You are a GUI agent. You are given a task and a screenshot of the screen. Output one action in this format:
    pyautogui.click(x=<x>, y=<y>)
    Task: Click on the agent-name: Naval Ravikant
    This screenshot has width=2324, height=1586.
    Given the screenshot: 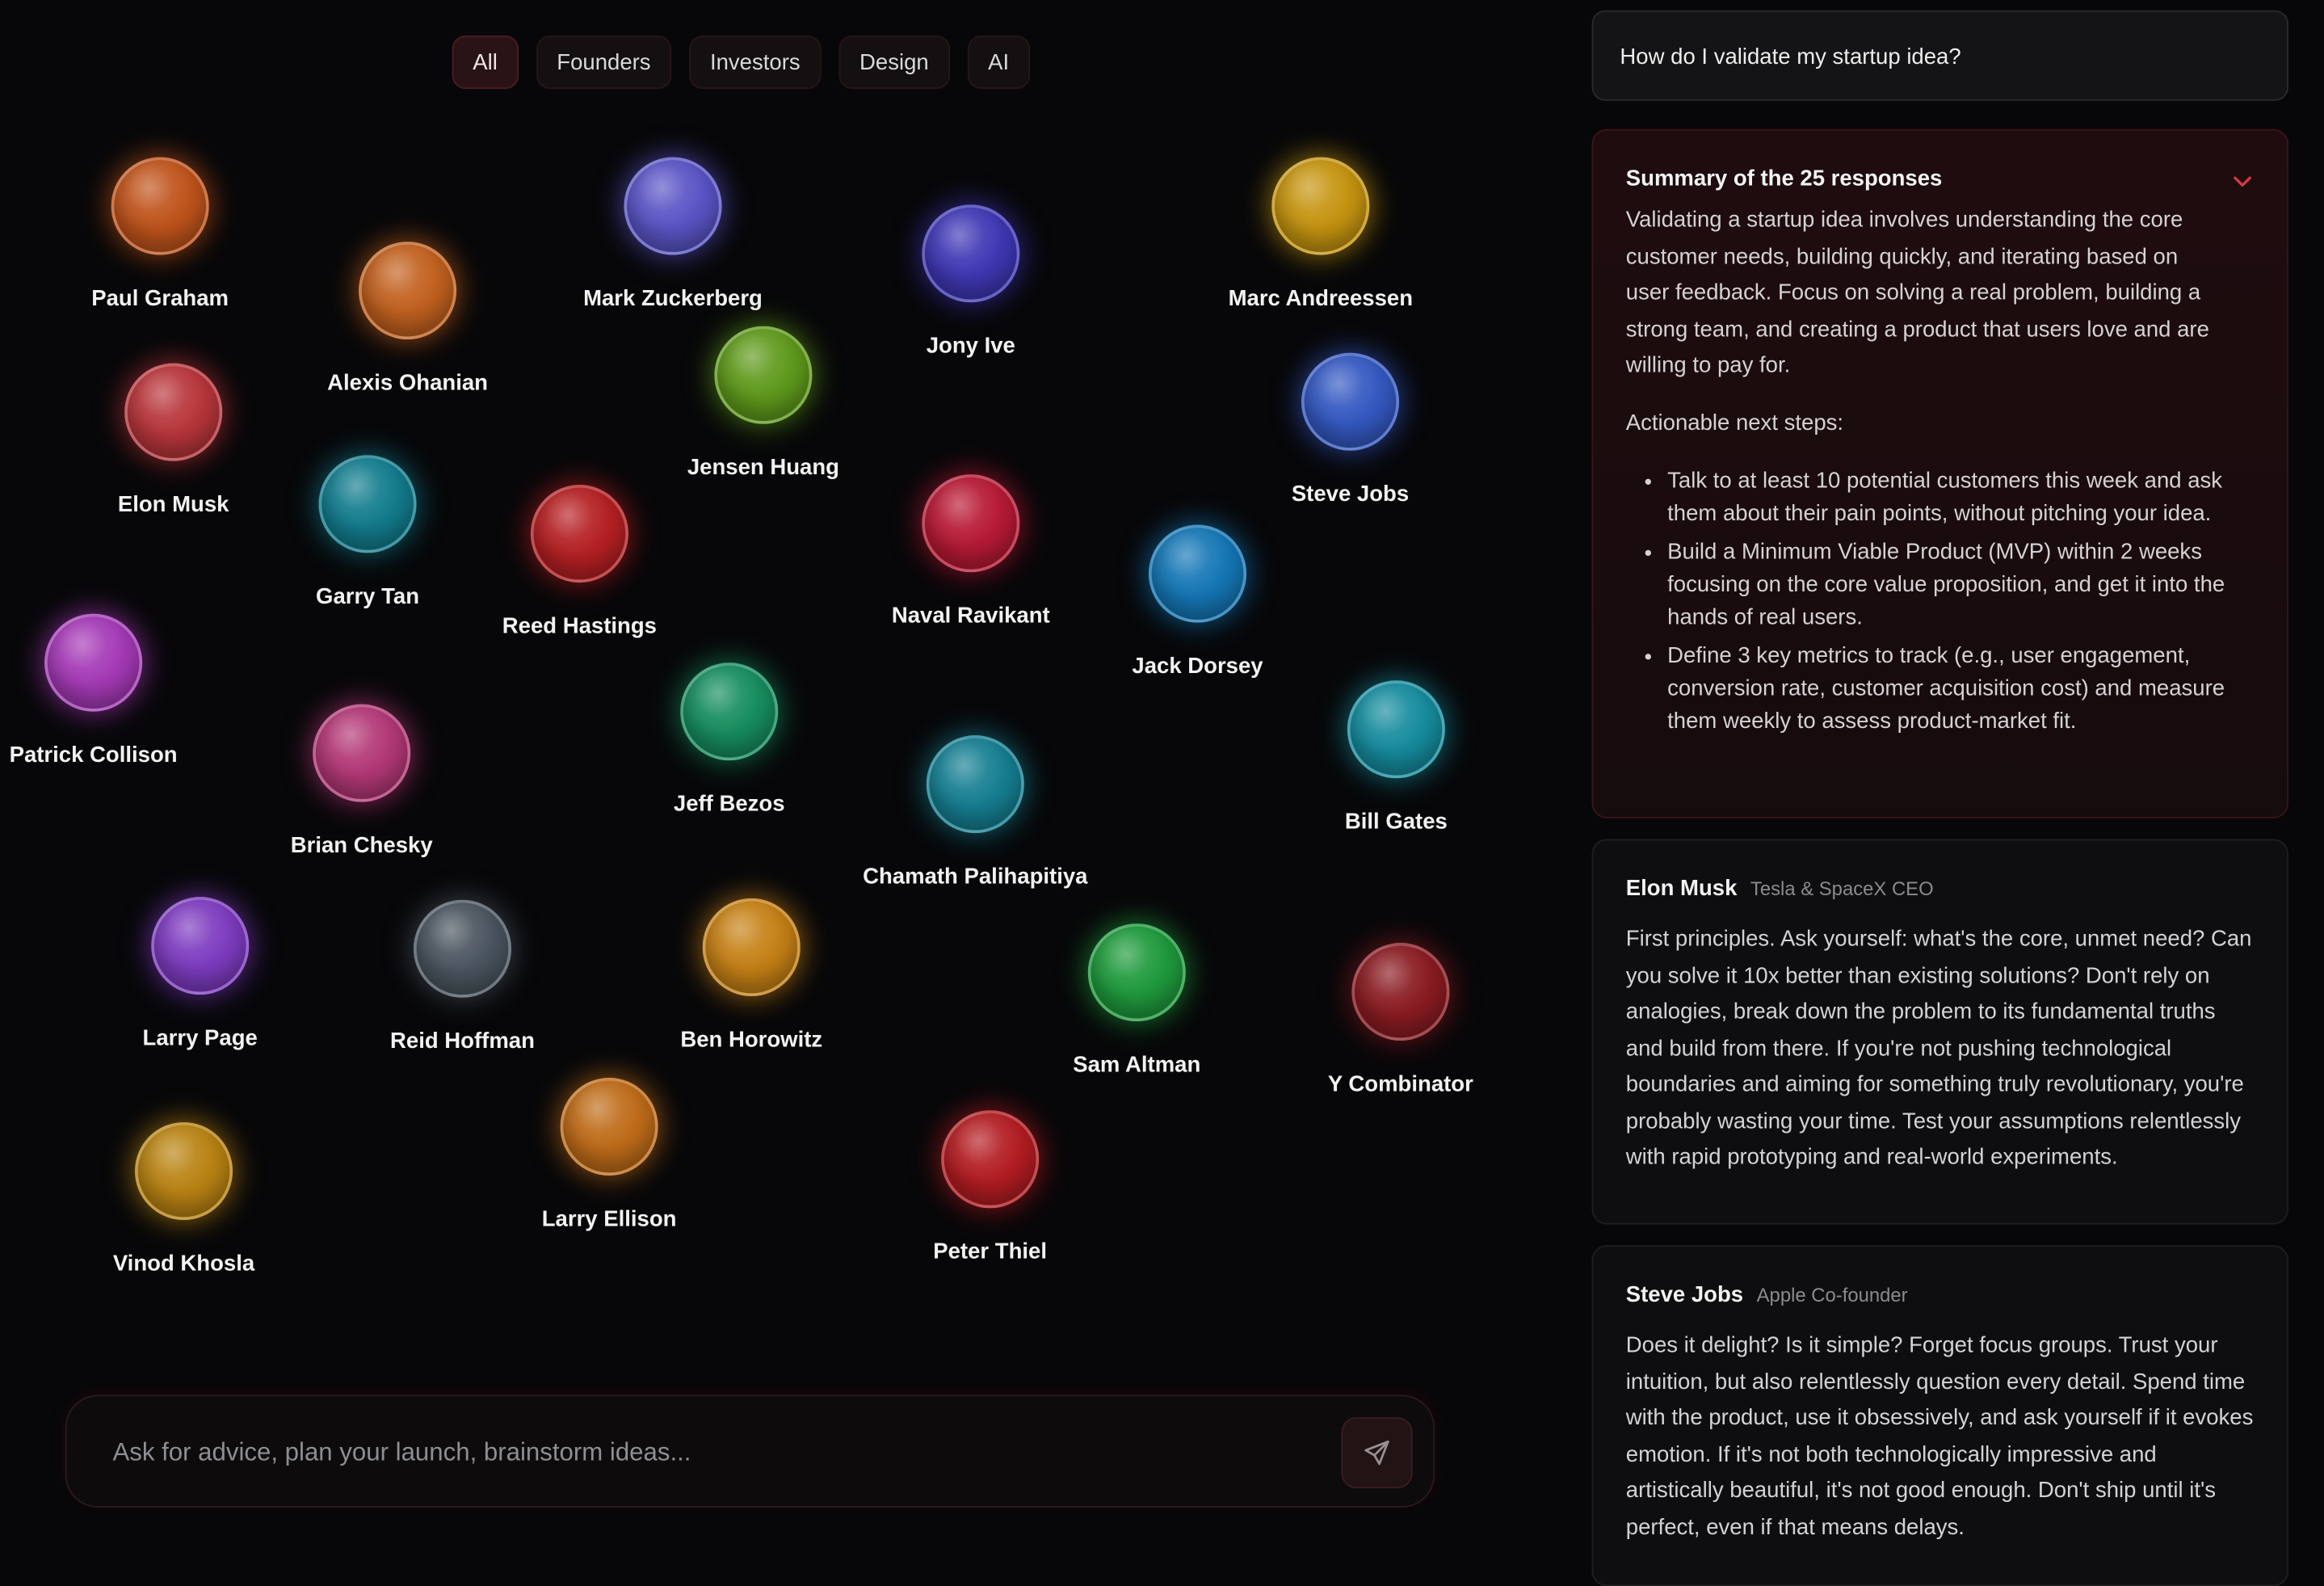 What is the action you would take?
    pyautogui.click(x=971, y=616)
    